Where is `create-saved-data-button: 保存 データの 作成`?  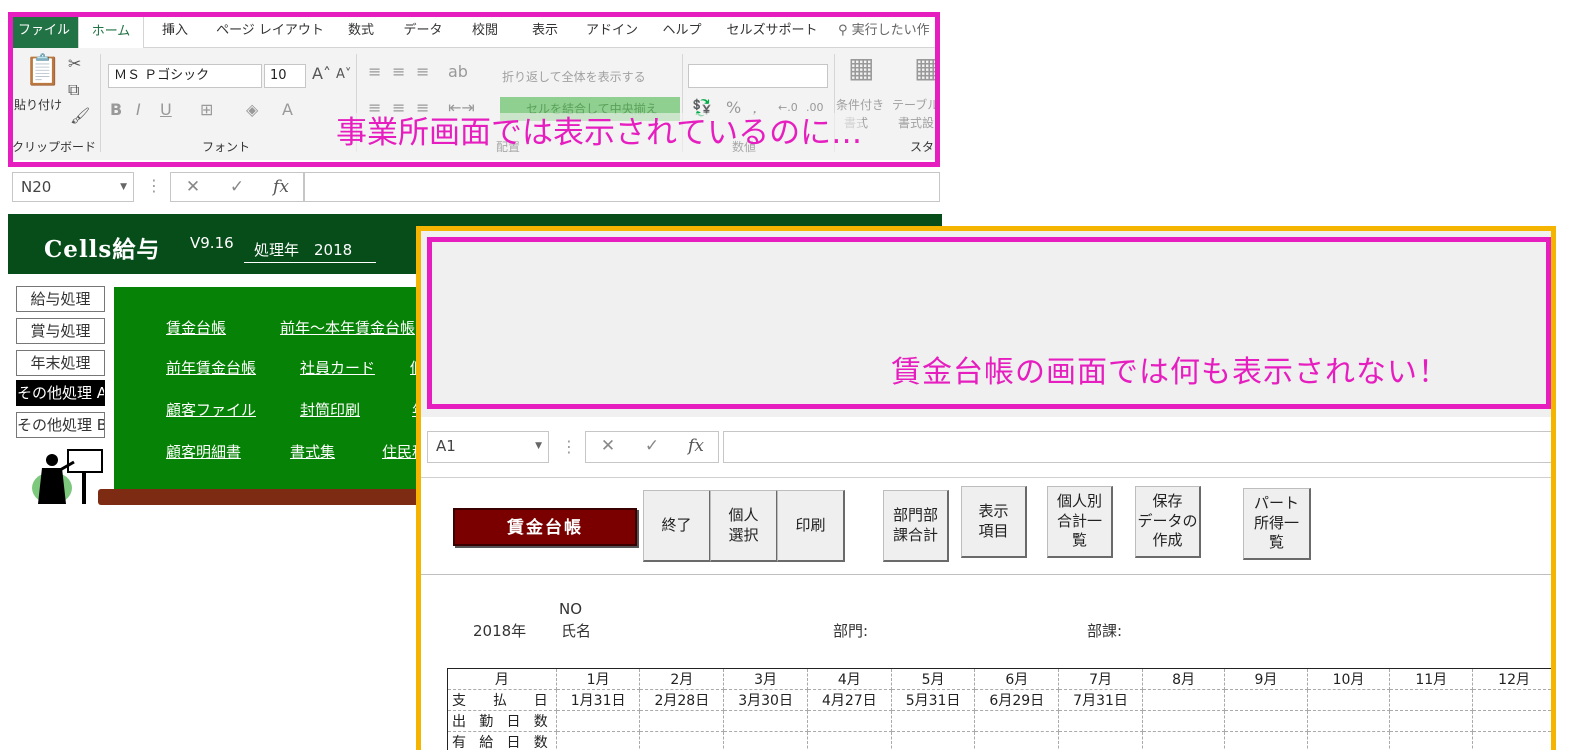
create-saved-data-button: 保存 データの 作成 is located at coordinates (1168, 522).